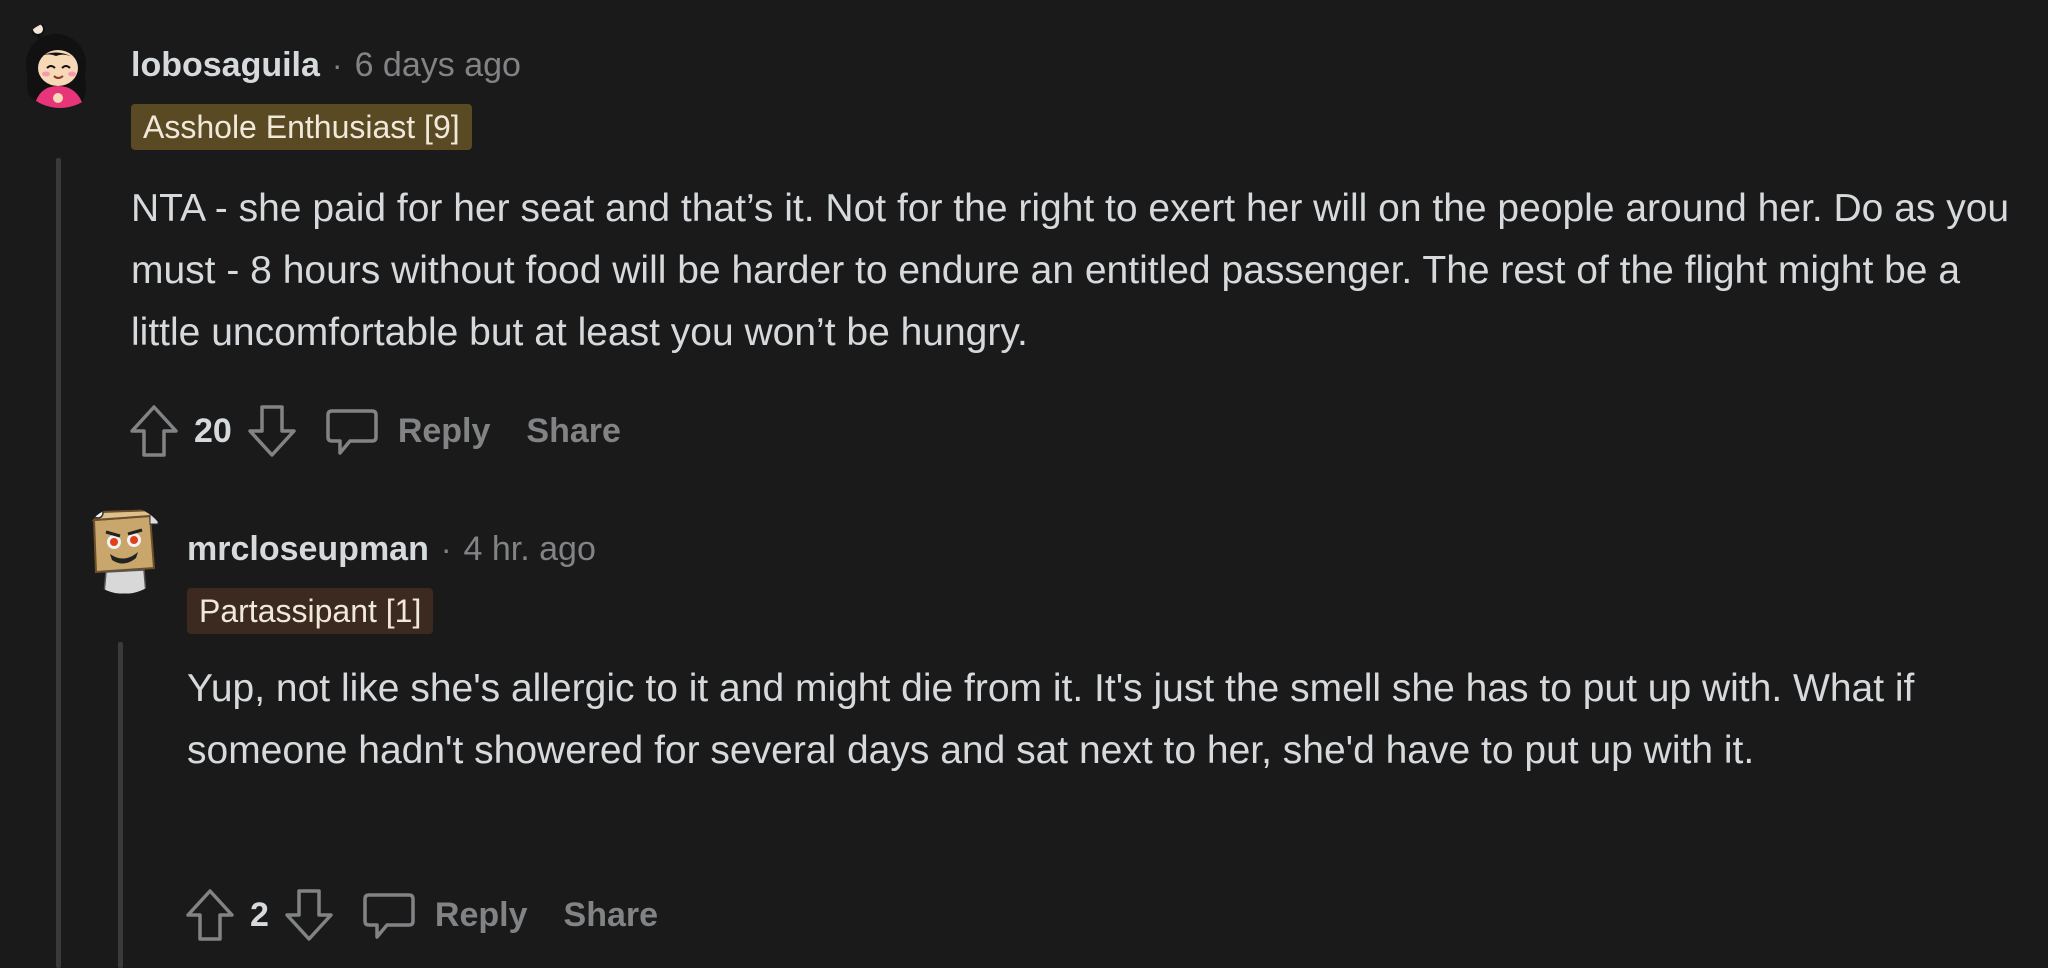 This screenshot has width=2048, height=968. I want to click on timestamp: 4 hr. ago, so click(530, 549).